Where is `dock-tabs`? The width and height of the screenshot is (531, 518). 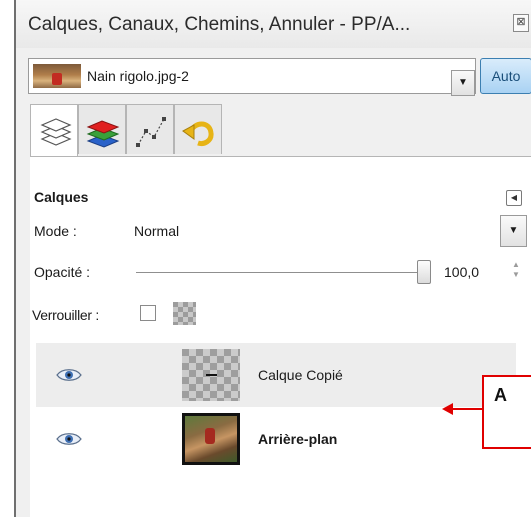 dock-tabs is located at coordinates (180, 130).